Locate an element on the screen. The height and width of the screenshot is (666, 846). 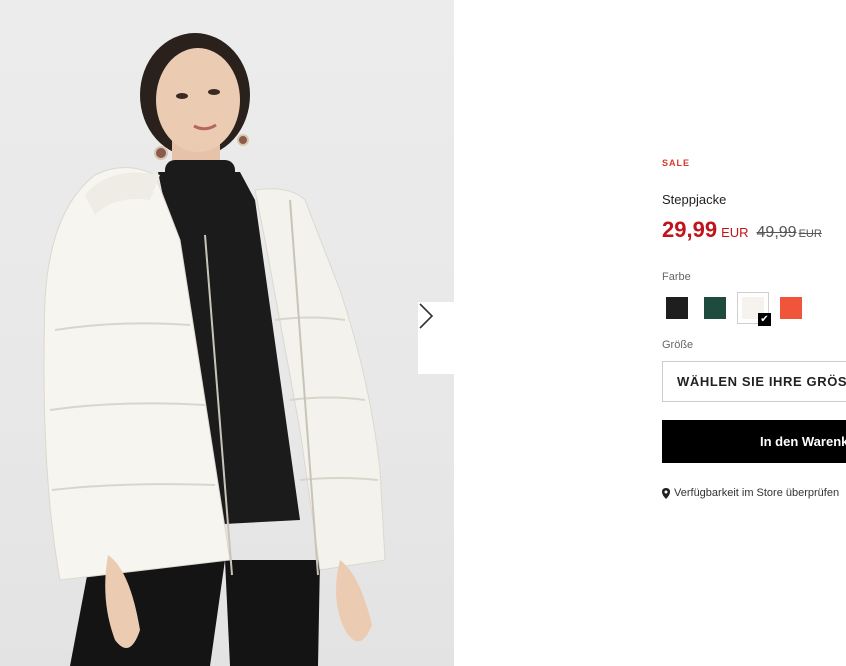
color-swatch-cream: ✔ is located at coordinates (754, 309).